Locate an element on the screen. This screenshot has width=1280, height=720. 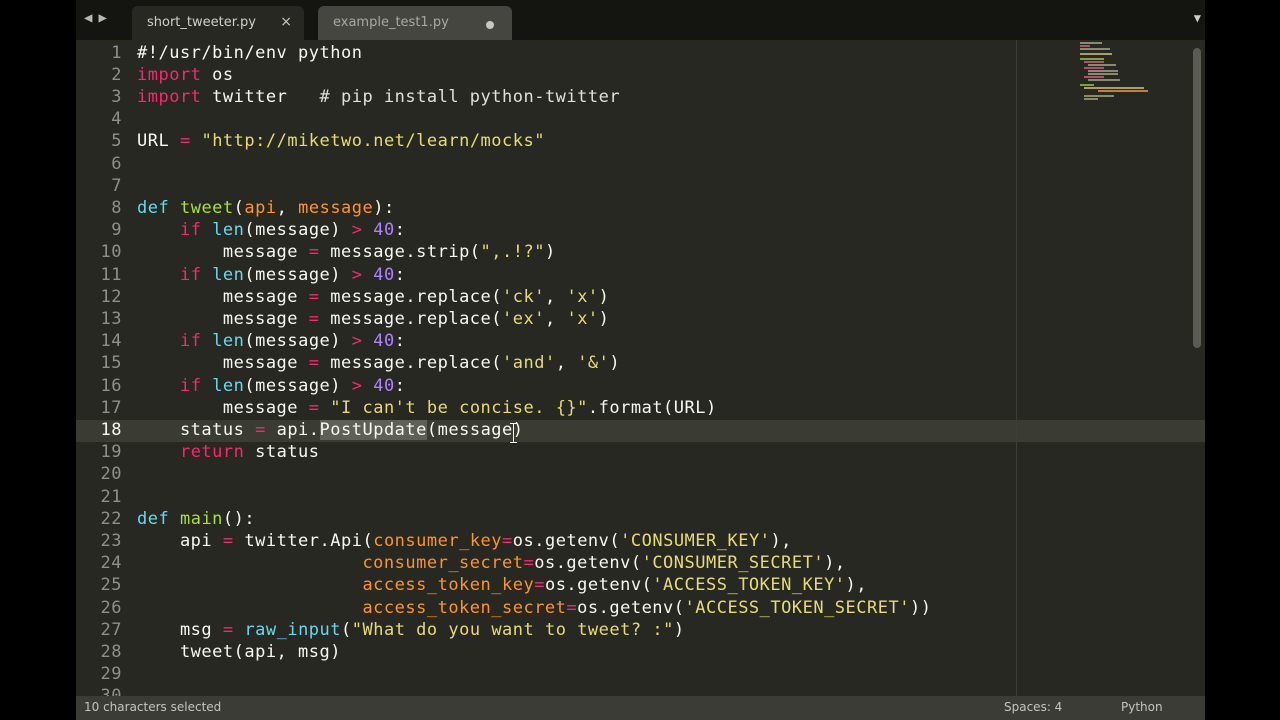
vertical-scrollbar is located at coordinates (1197, 368).